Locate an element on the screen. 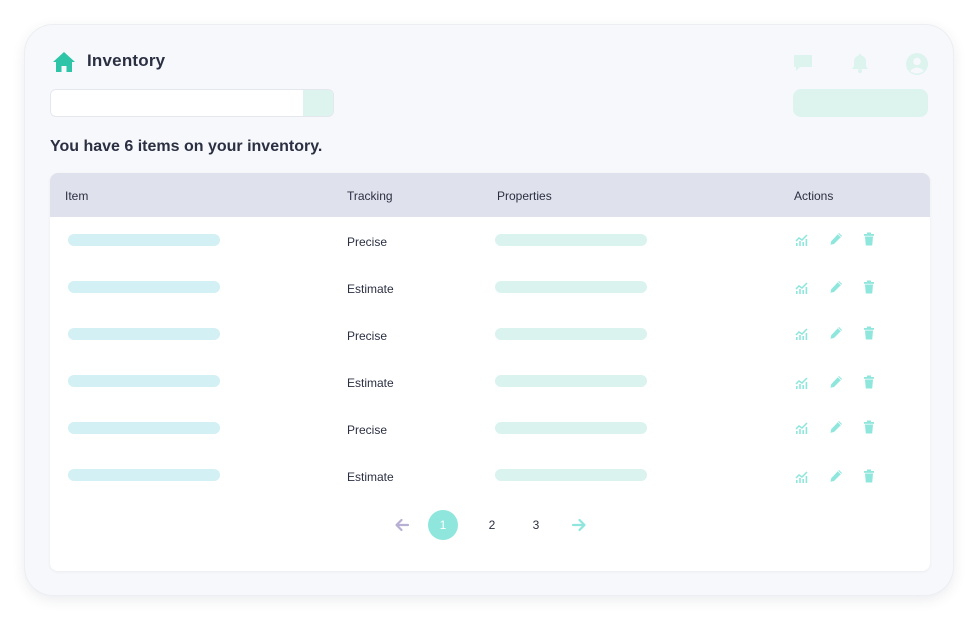 The height and width of the screenshot is (622, 980). user-avatar-icon is located at coordinates (917, 64).